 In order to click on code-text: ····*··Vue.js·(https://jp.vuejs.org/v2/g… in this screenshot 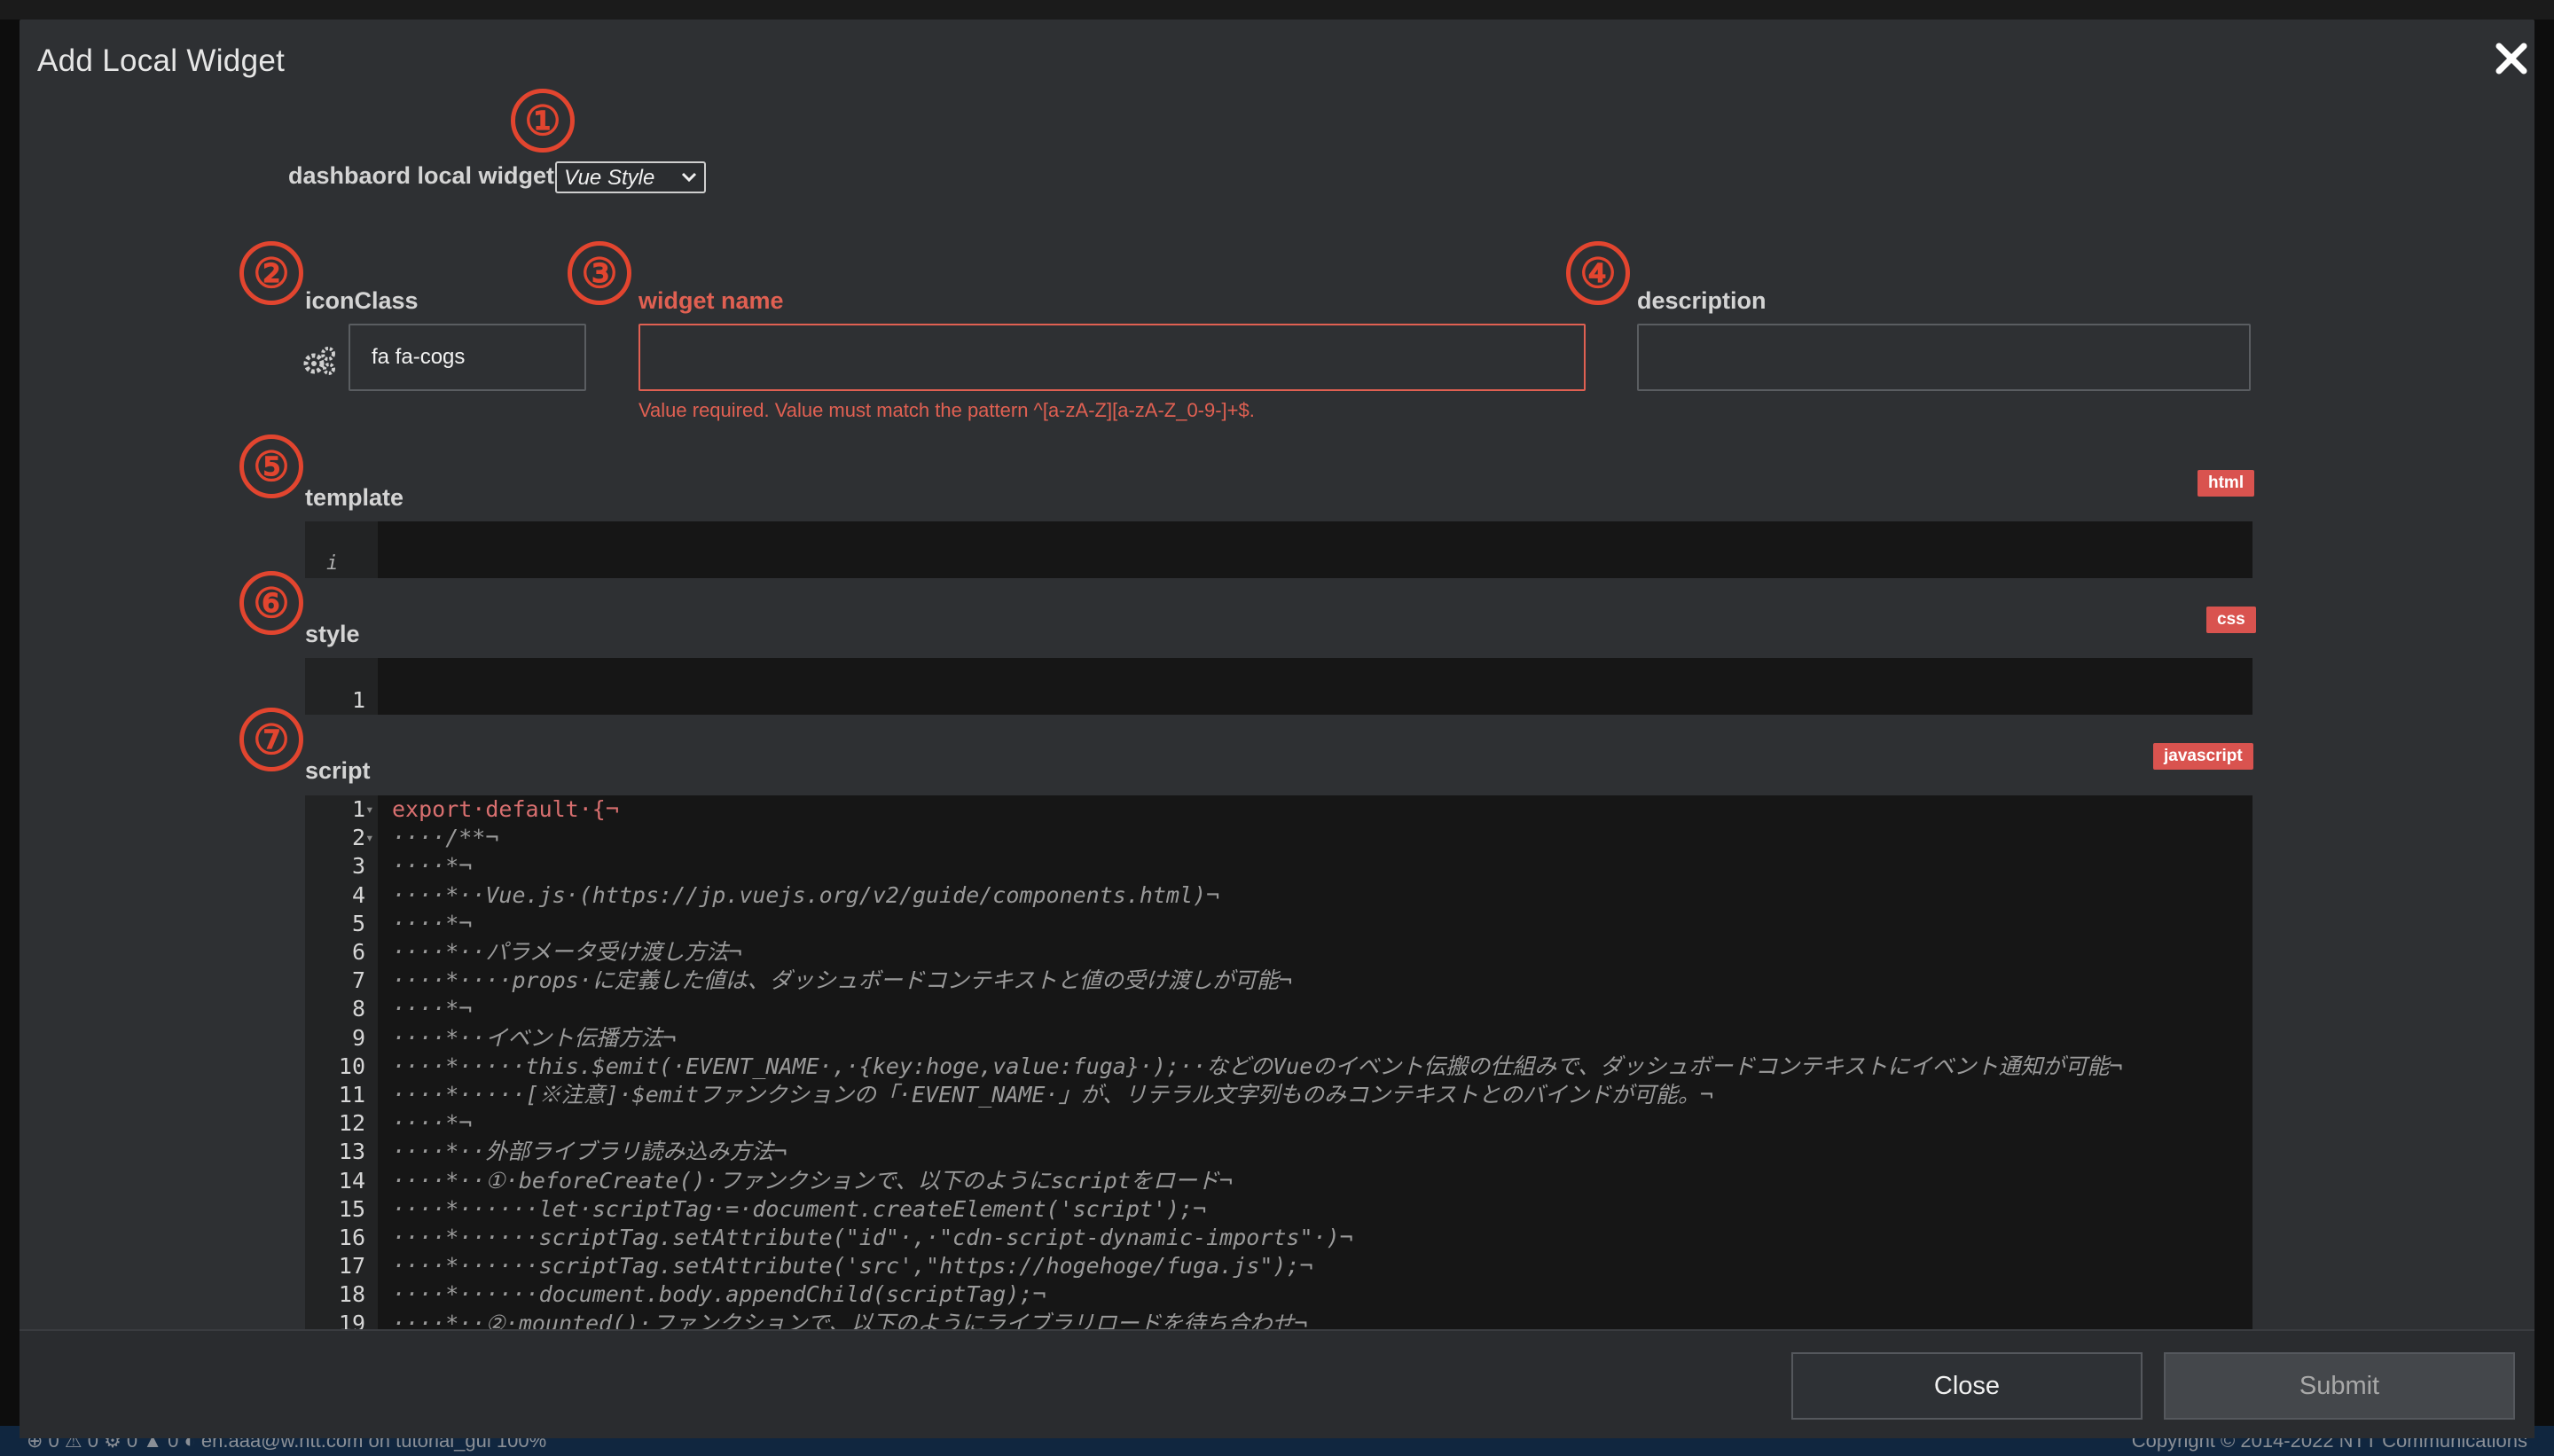, I will do `click(806, 894)`.